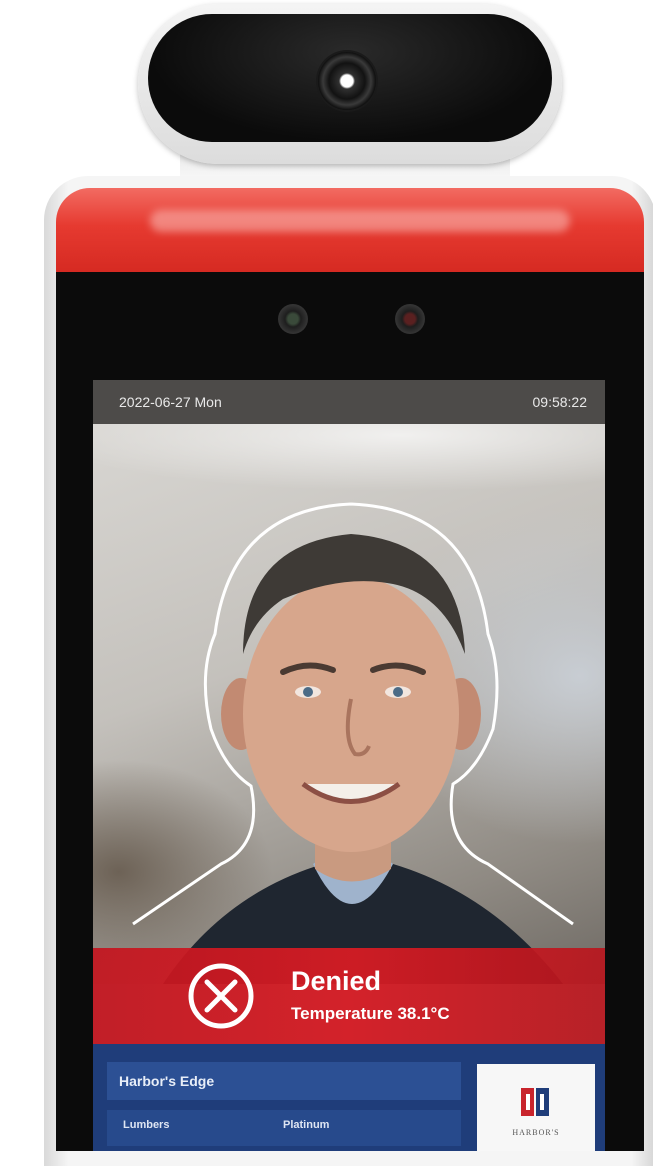 Image resolution: width=653 pixels, height=1166 pixels. I want to click on location-name: Harbor's Edge, so click(167, 1081).